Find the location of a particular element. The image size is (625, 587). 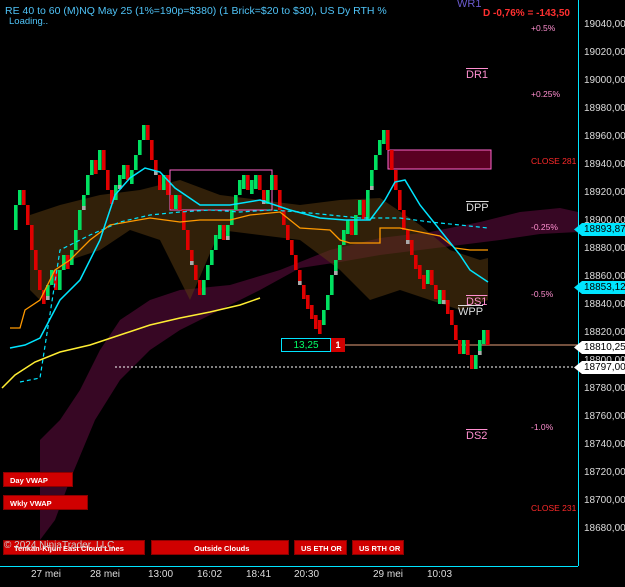

price-flag-last: 18810,25 is located at coordinates (599, 347).